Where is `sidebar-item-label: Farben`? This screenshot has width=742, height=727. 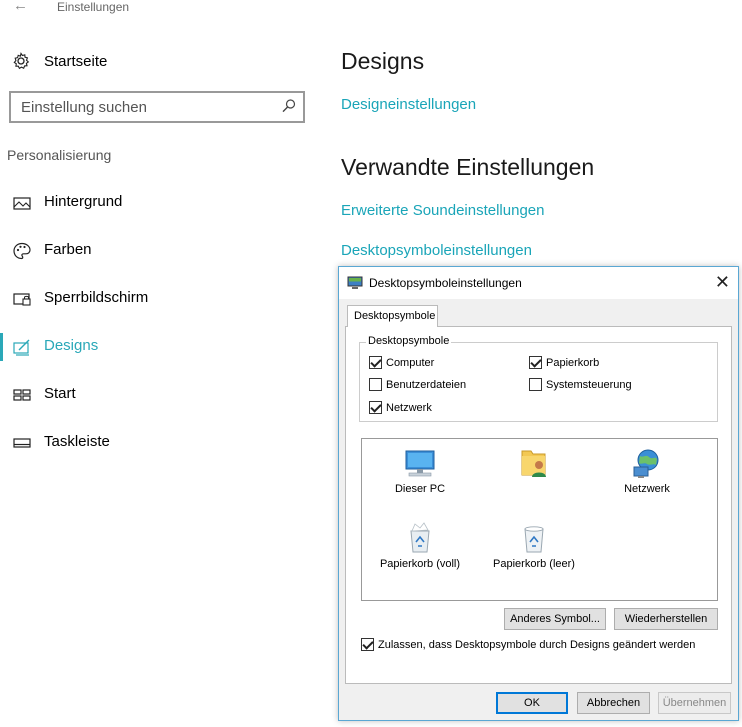
sidebar-item-label: Farben is located at coordinates (68, 249).